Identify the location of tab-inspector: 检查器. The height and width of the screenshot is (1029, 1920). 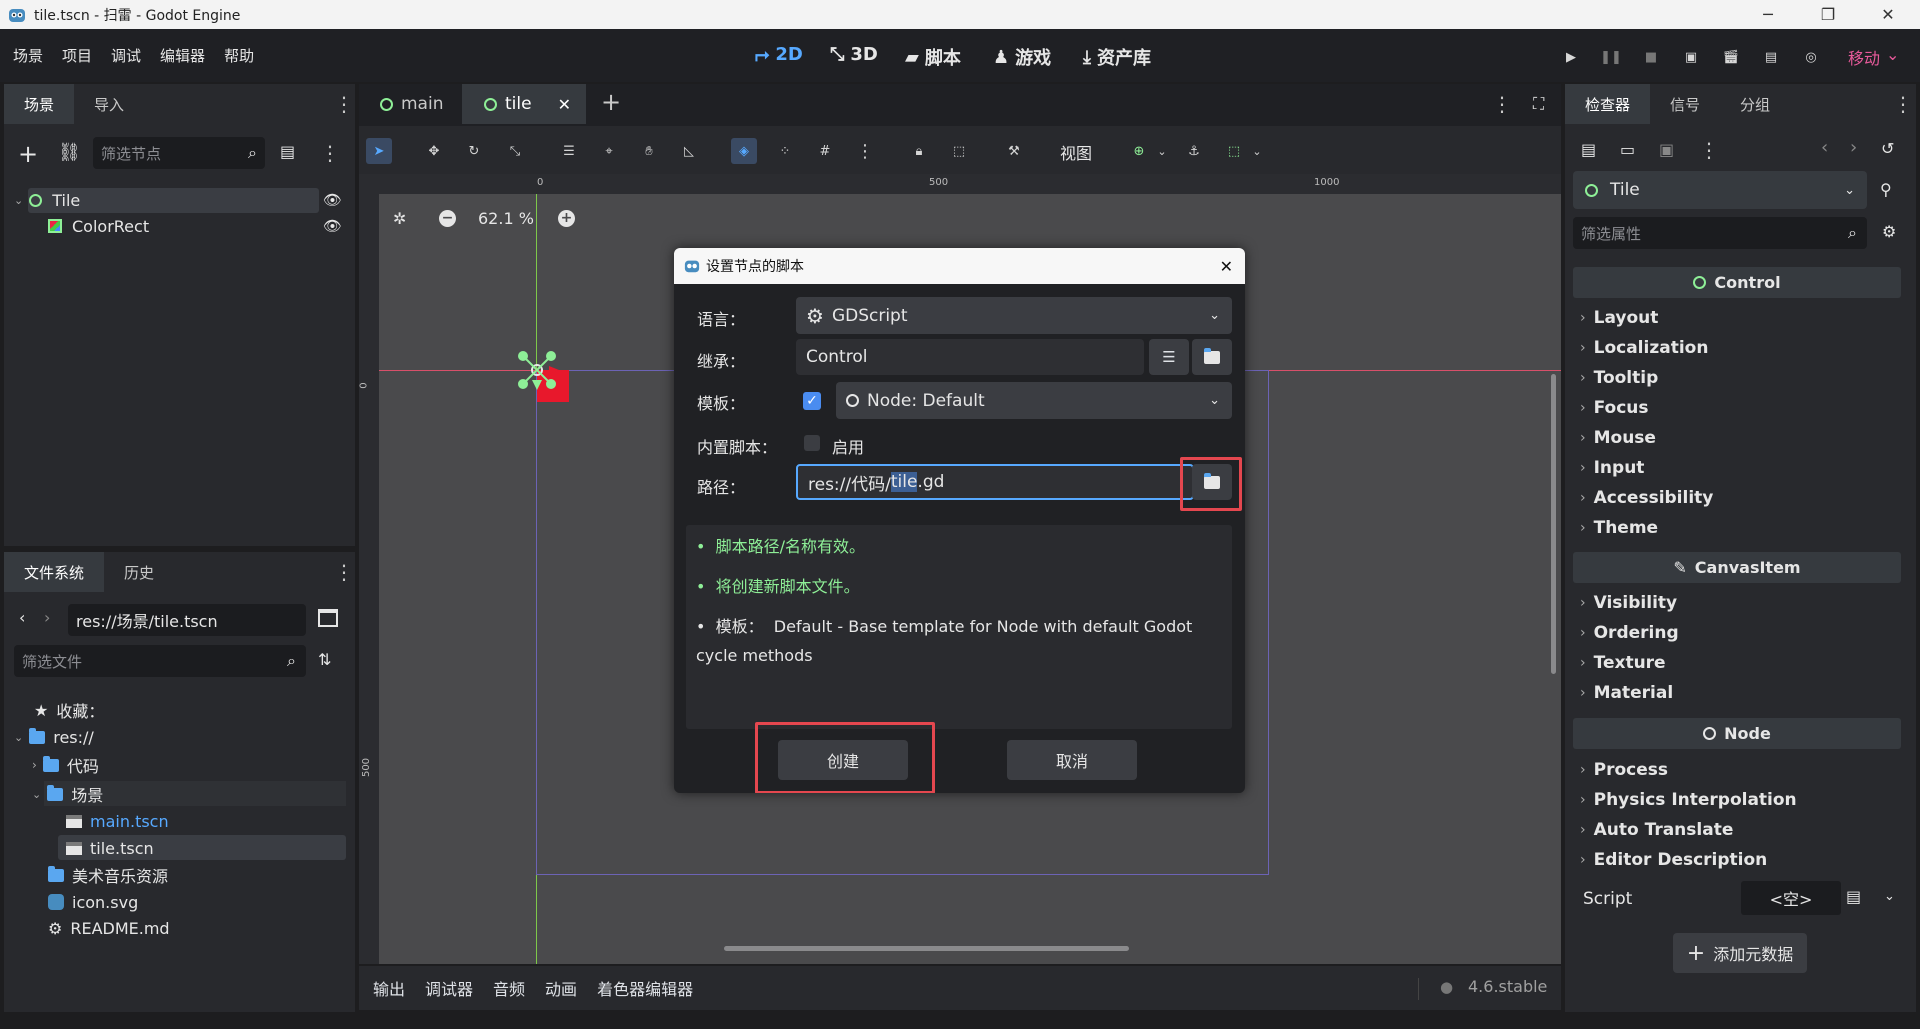
(1608, 104).